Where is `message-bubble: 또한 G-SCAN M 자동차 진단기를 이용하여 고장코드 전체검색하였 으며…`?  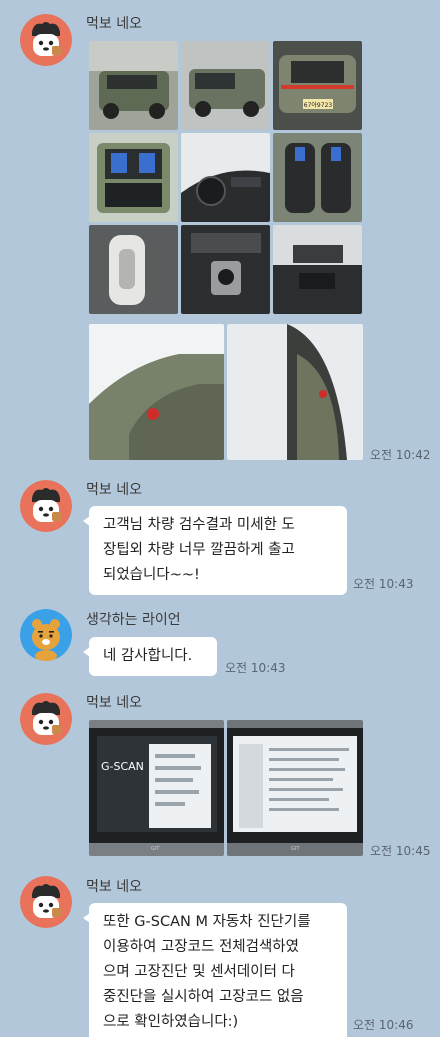
message-bubble: 또한 G-SCAN M 자동차 진단기를 이용하여 고장코드 전체검색하였 으며… is located at coordinates (215, 970).